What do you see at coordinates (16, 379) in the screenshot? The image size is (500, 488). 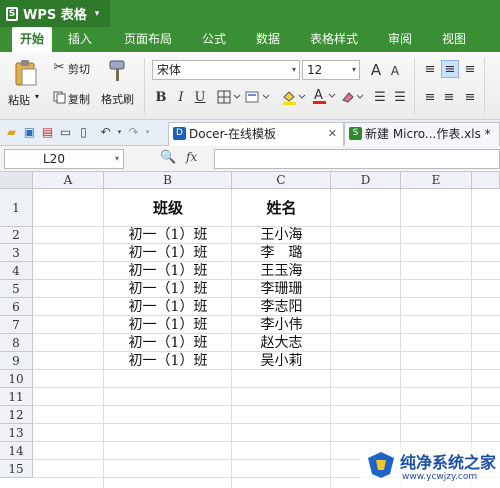 I see `row-header-10: 10` at bounding box center [16, 379].